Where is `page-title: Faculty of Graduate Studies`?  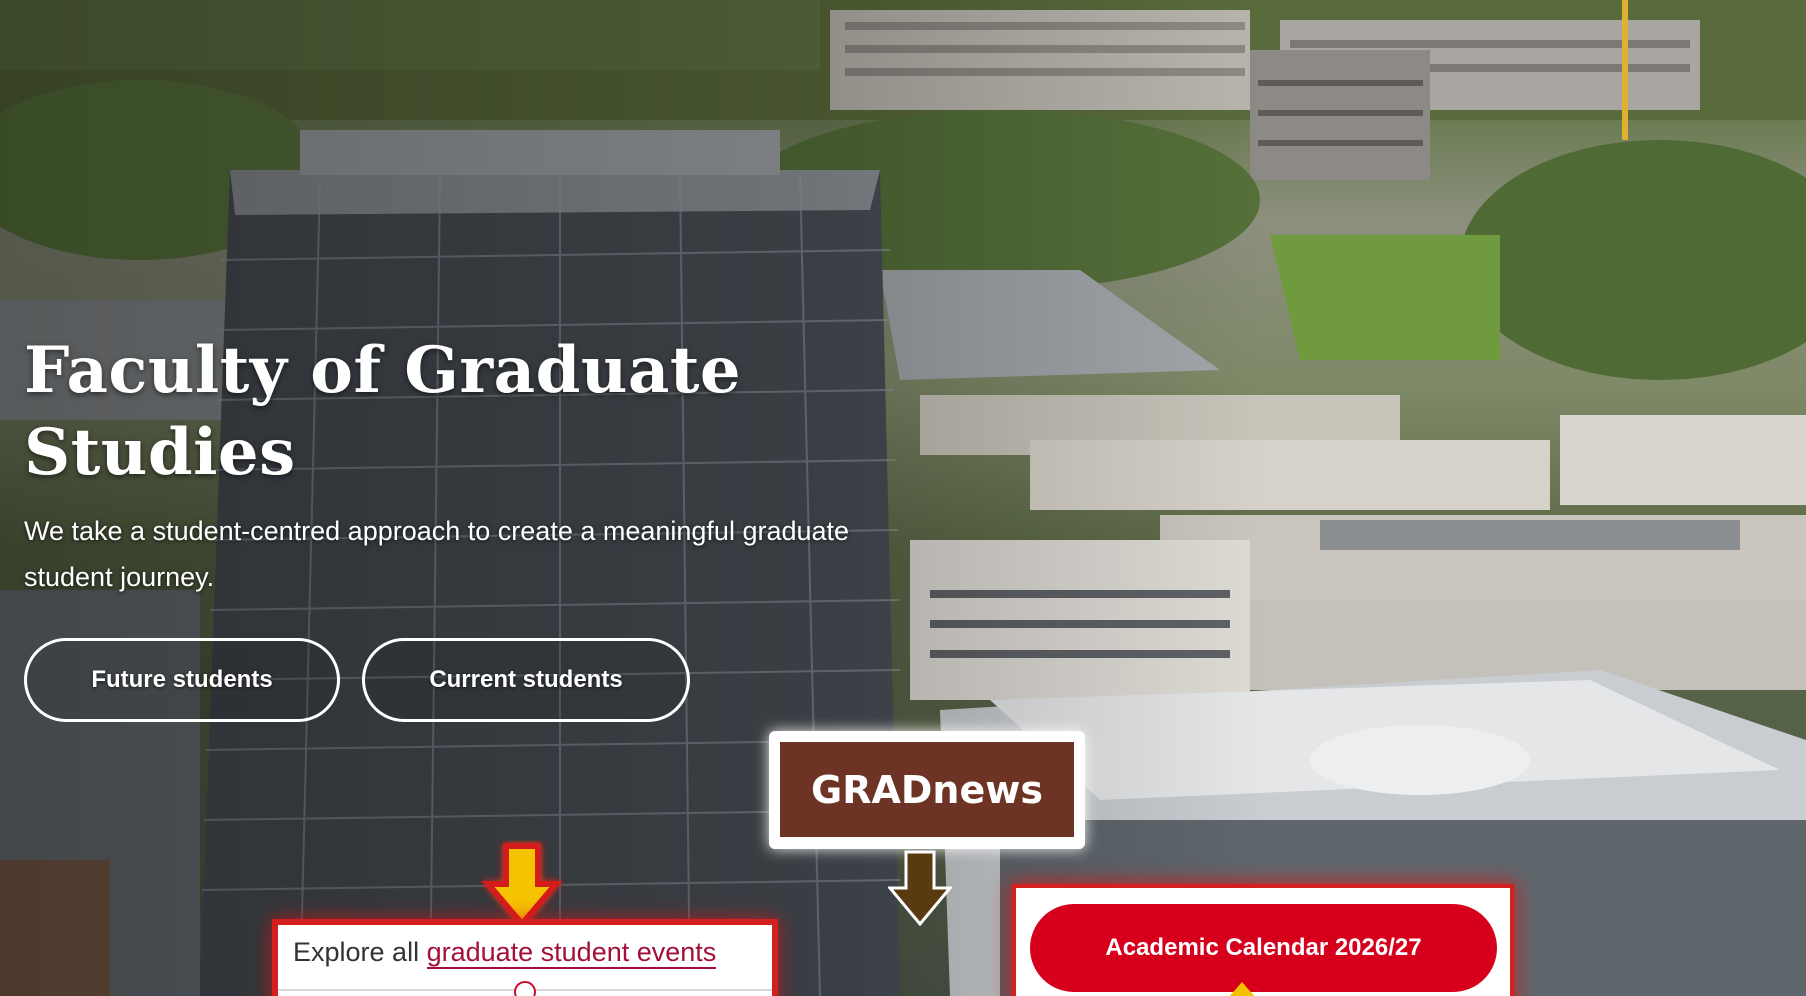
page-title: Faculty of Graduate Studies is located at coordinates (383, 411).